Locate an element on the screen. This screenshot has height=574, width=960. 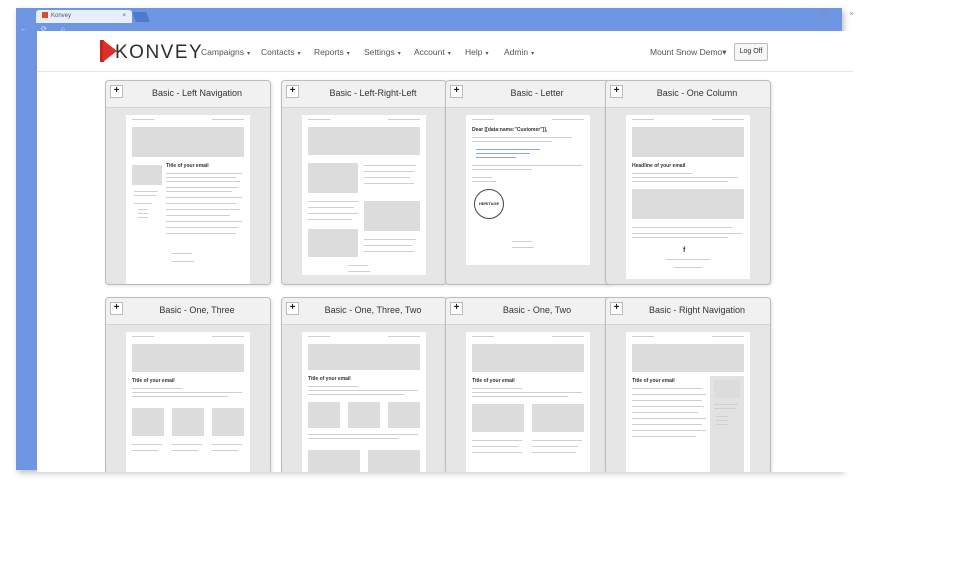
nav-contacts: Contacts ▾ is located at coordinates (281, 51).